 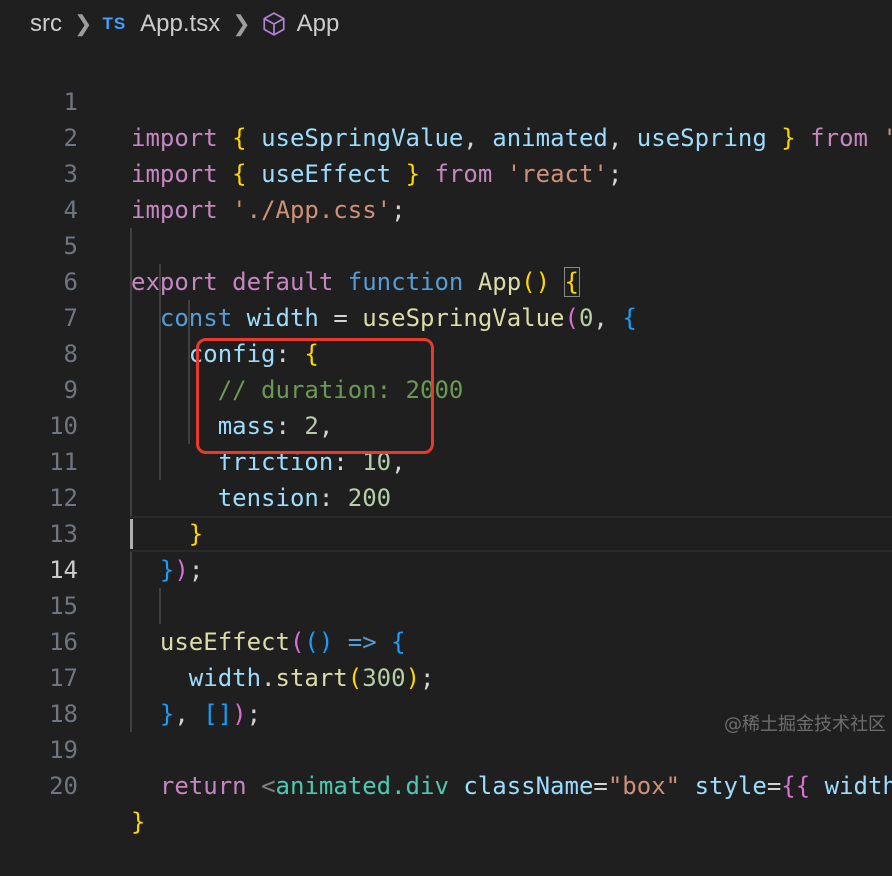 I want to click on line-number: 20, so click(x=63, y=786).